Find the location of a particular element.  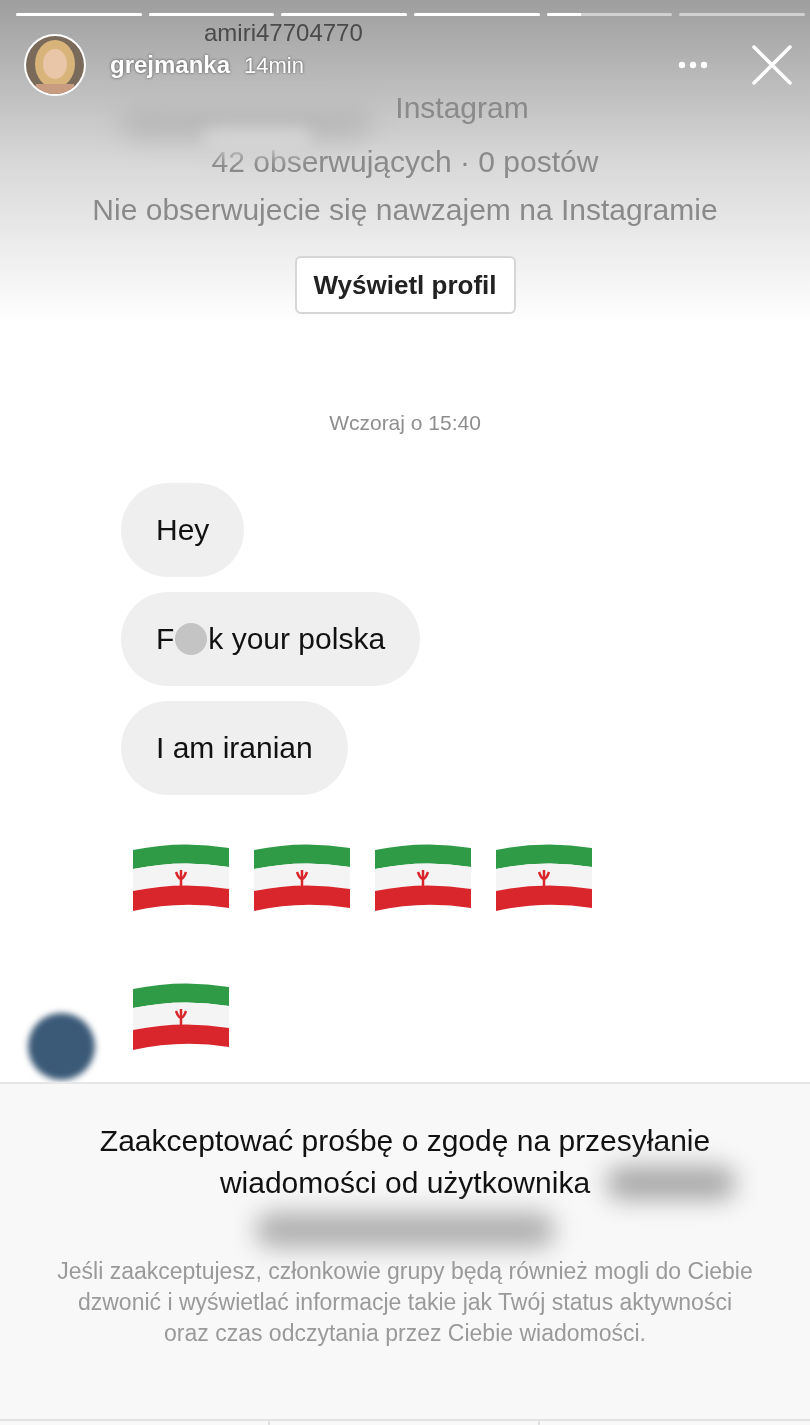

profile-stats: 42 obserwujących · 0 postów is located at coordinates (405, 161).